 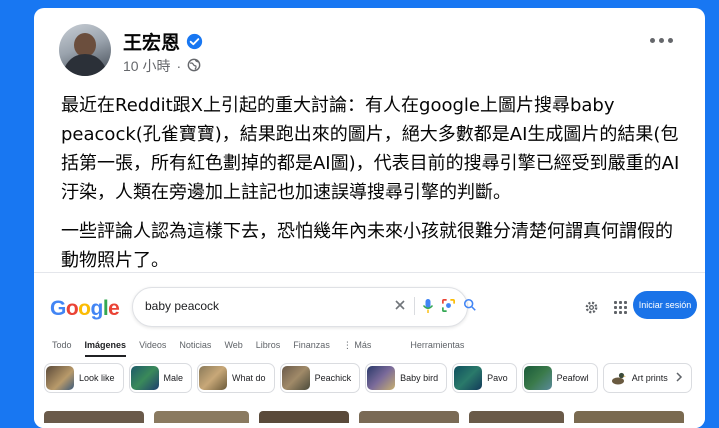 What do you see at coordinates (194, 41) in the screenshot?
I see `verified-badge-icon` at bounding box center [194, 41].